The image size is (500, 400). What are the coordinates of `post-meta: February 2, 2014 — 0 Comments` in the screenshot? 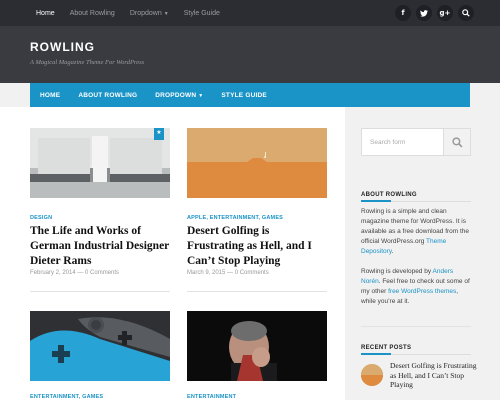 It's located at (74, 273).